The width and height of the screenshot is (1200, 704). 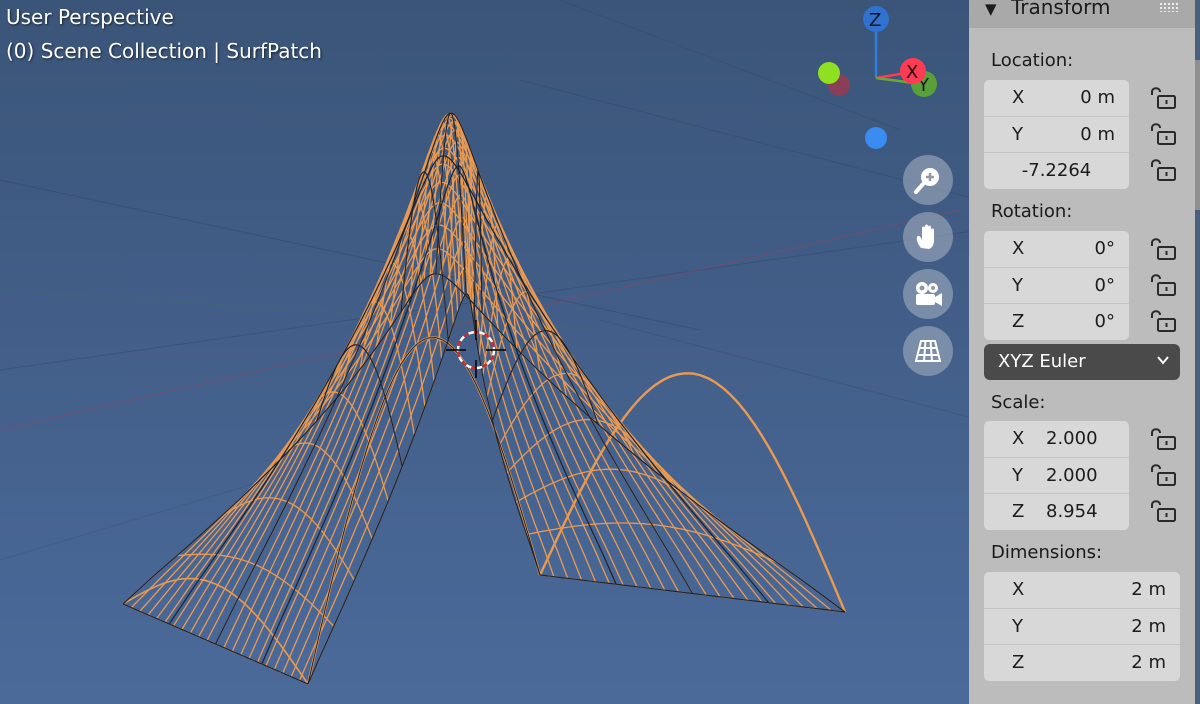 I want to click on rotation-z-value: 0°, so click(x=1104, y=321).